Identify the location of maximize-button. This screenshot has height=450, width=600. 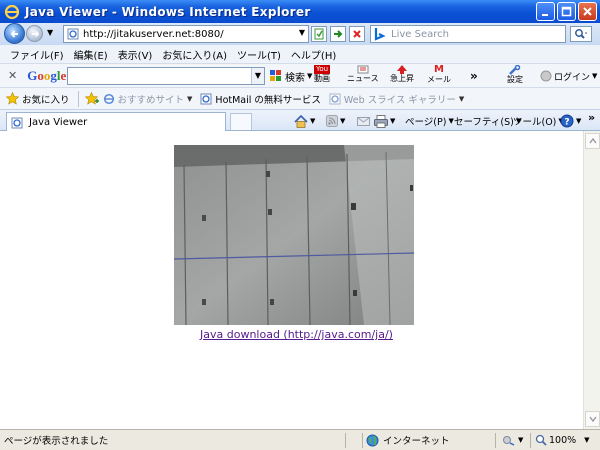
(566, 11).